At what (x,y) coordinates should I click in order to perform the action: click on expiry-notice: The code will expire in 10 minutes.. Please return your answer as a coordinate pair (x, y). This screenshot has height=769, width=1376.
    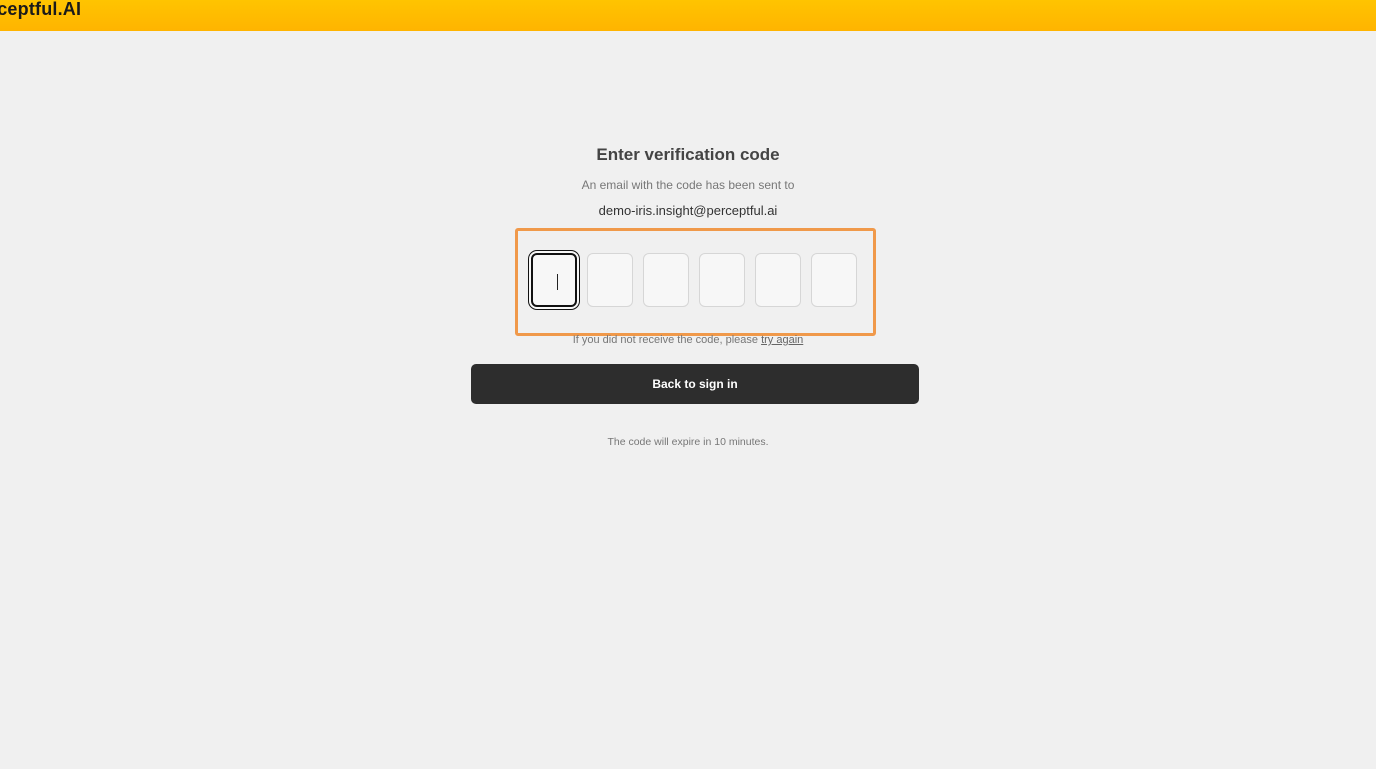
    Looking at the image, I should click on (688, 442).